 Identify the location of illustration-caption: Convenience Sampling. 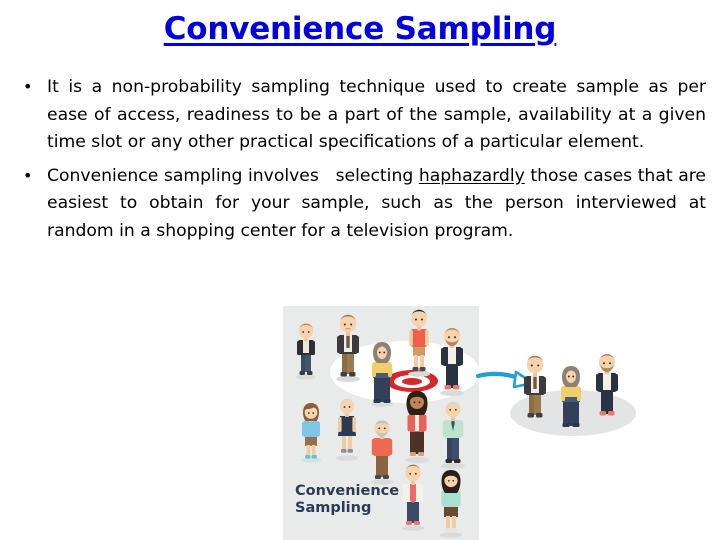
(347, 500).